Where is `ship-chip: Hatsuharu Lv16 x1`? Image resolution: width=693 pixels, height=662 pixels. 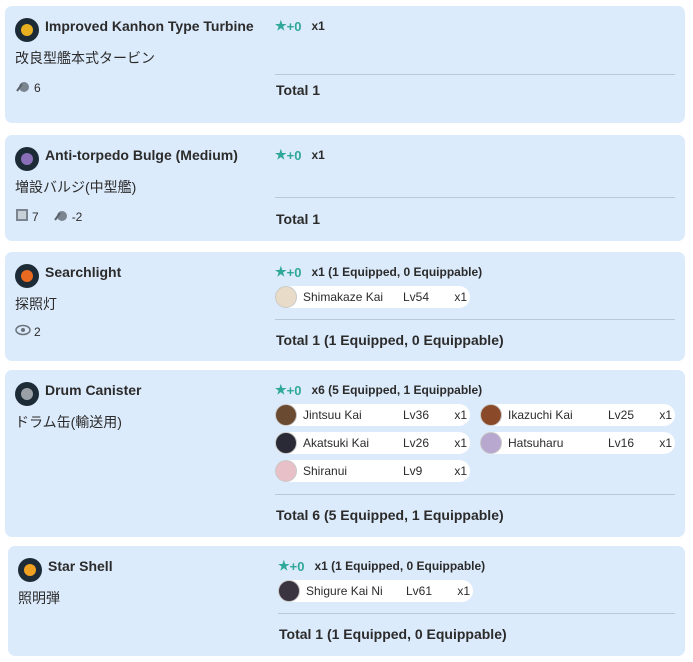
ship-chip: Hatsuharu Lv16 x1 is located at coordinates (577, 443).